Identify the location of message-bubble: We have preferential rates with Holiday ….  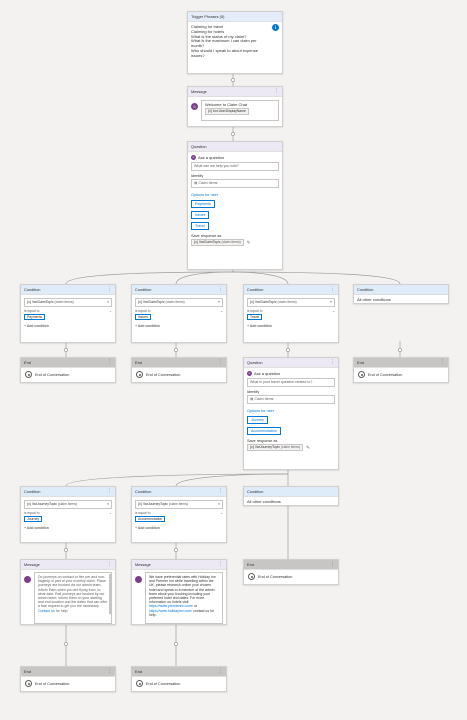
(184, 598).